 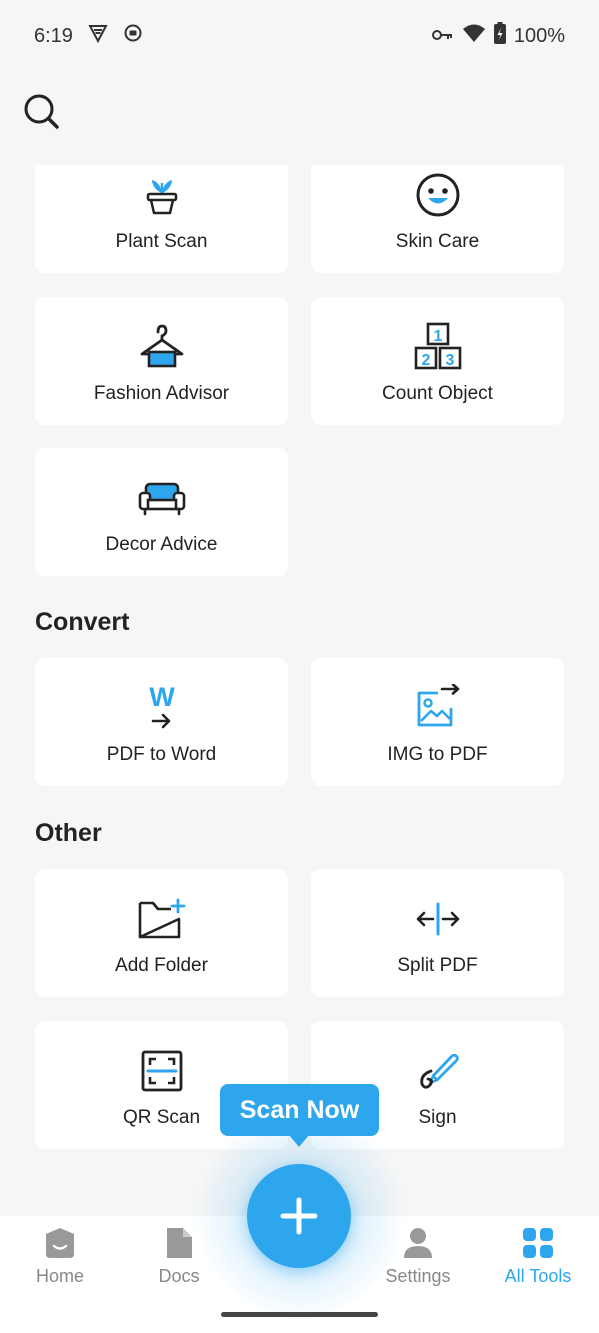 What do you see at coordinates (418, 1276) in the screenshot?
I see `nav-label: Settings` at bounding box center [418, 1276].